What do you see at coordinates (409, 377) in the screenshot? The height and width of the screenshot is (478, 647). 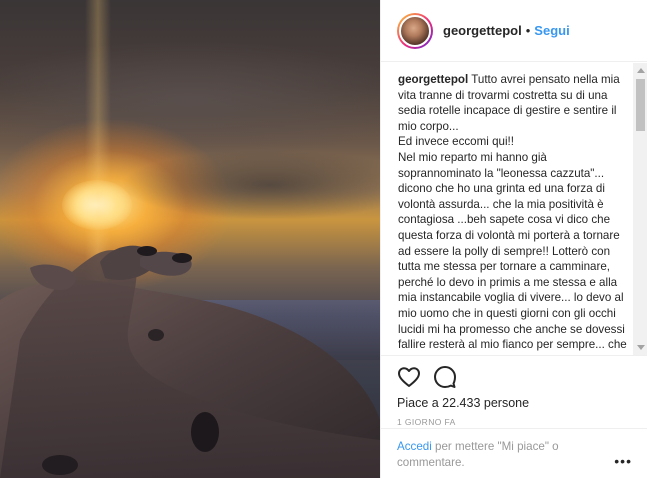 I see `heart-icon` at bounding box center [409, 377].